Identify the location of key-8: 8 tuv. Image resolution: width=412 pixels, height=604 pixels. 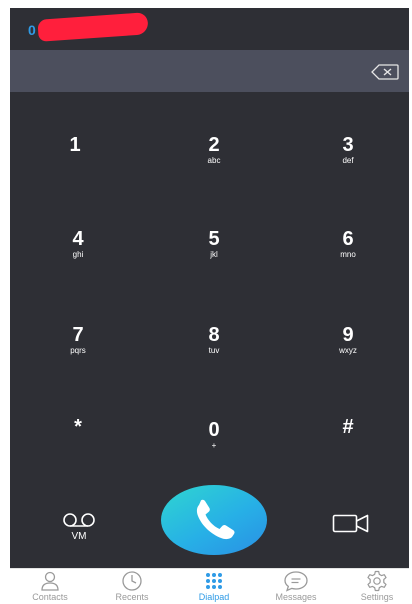
(214, 354).